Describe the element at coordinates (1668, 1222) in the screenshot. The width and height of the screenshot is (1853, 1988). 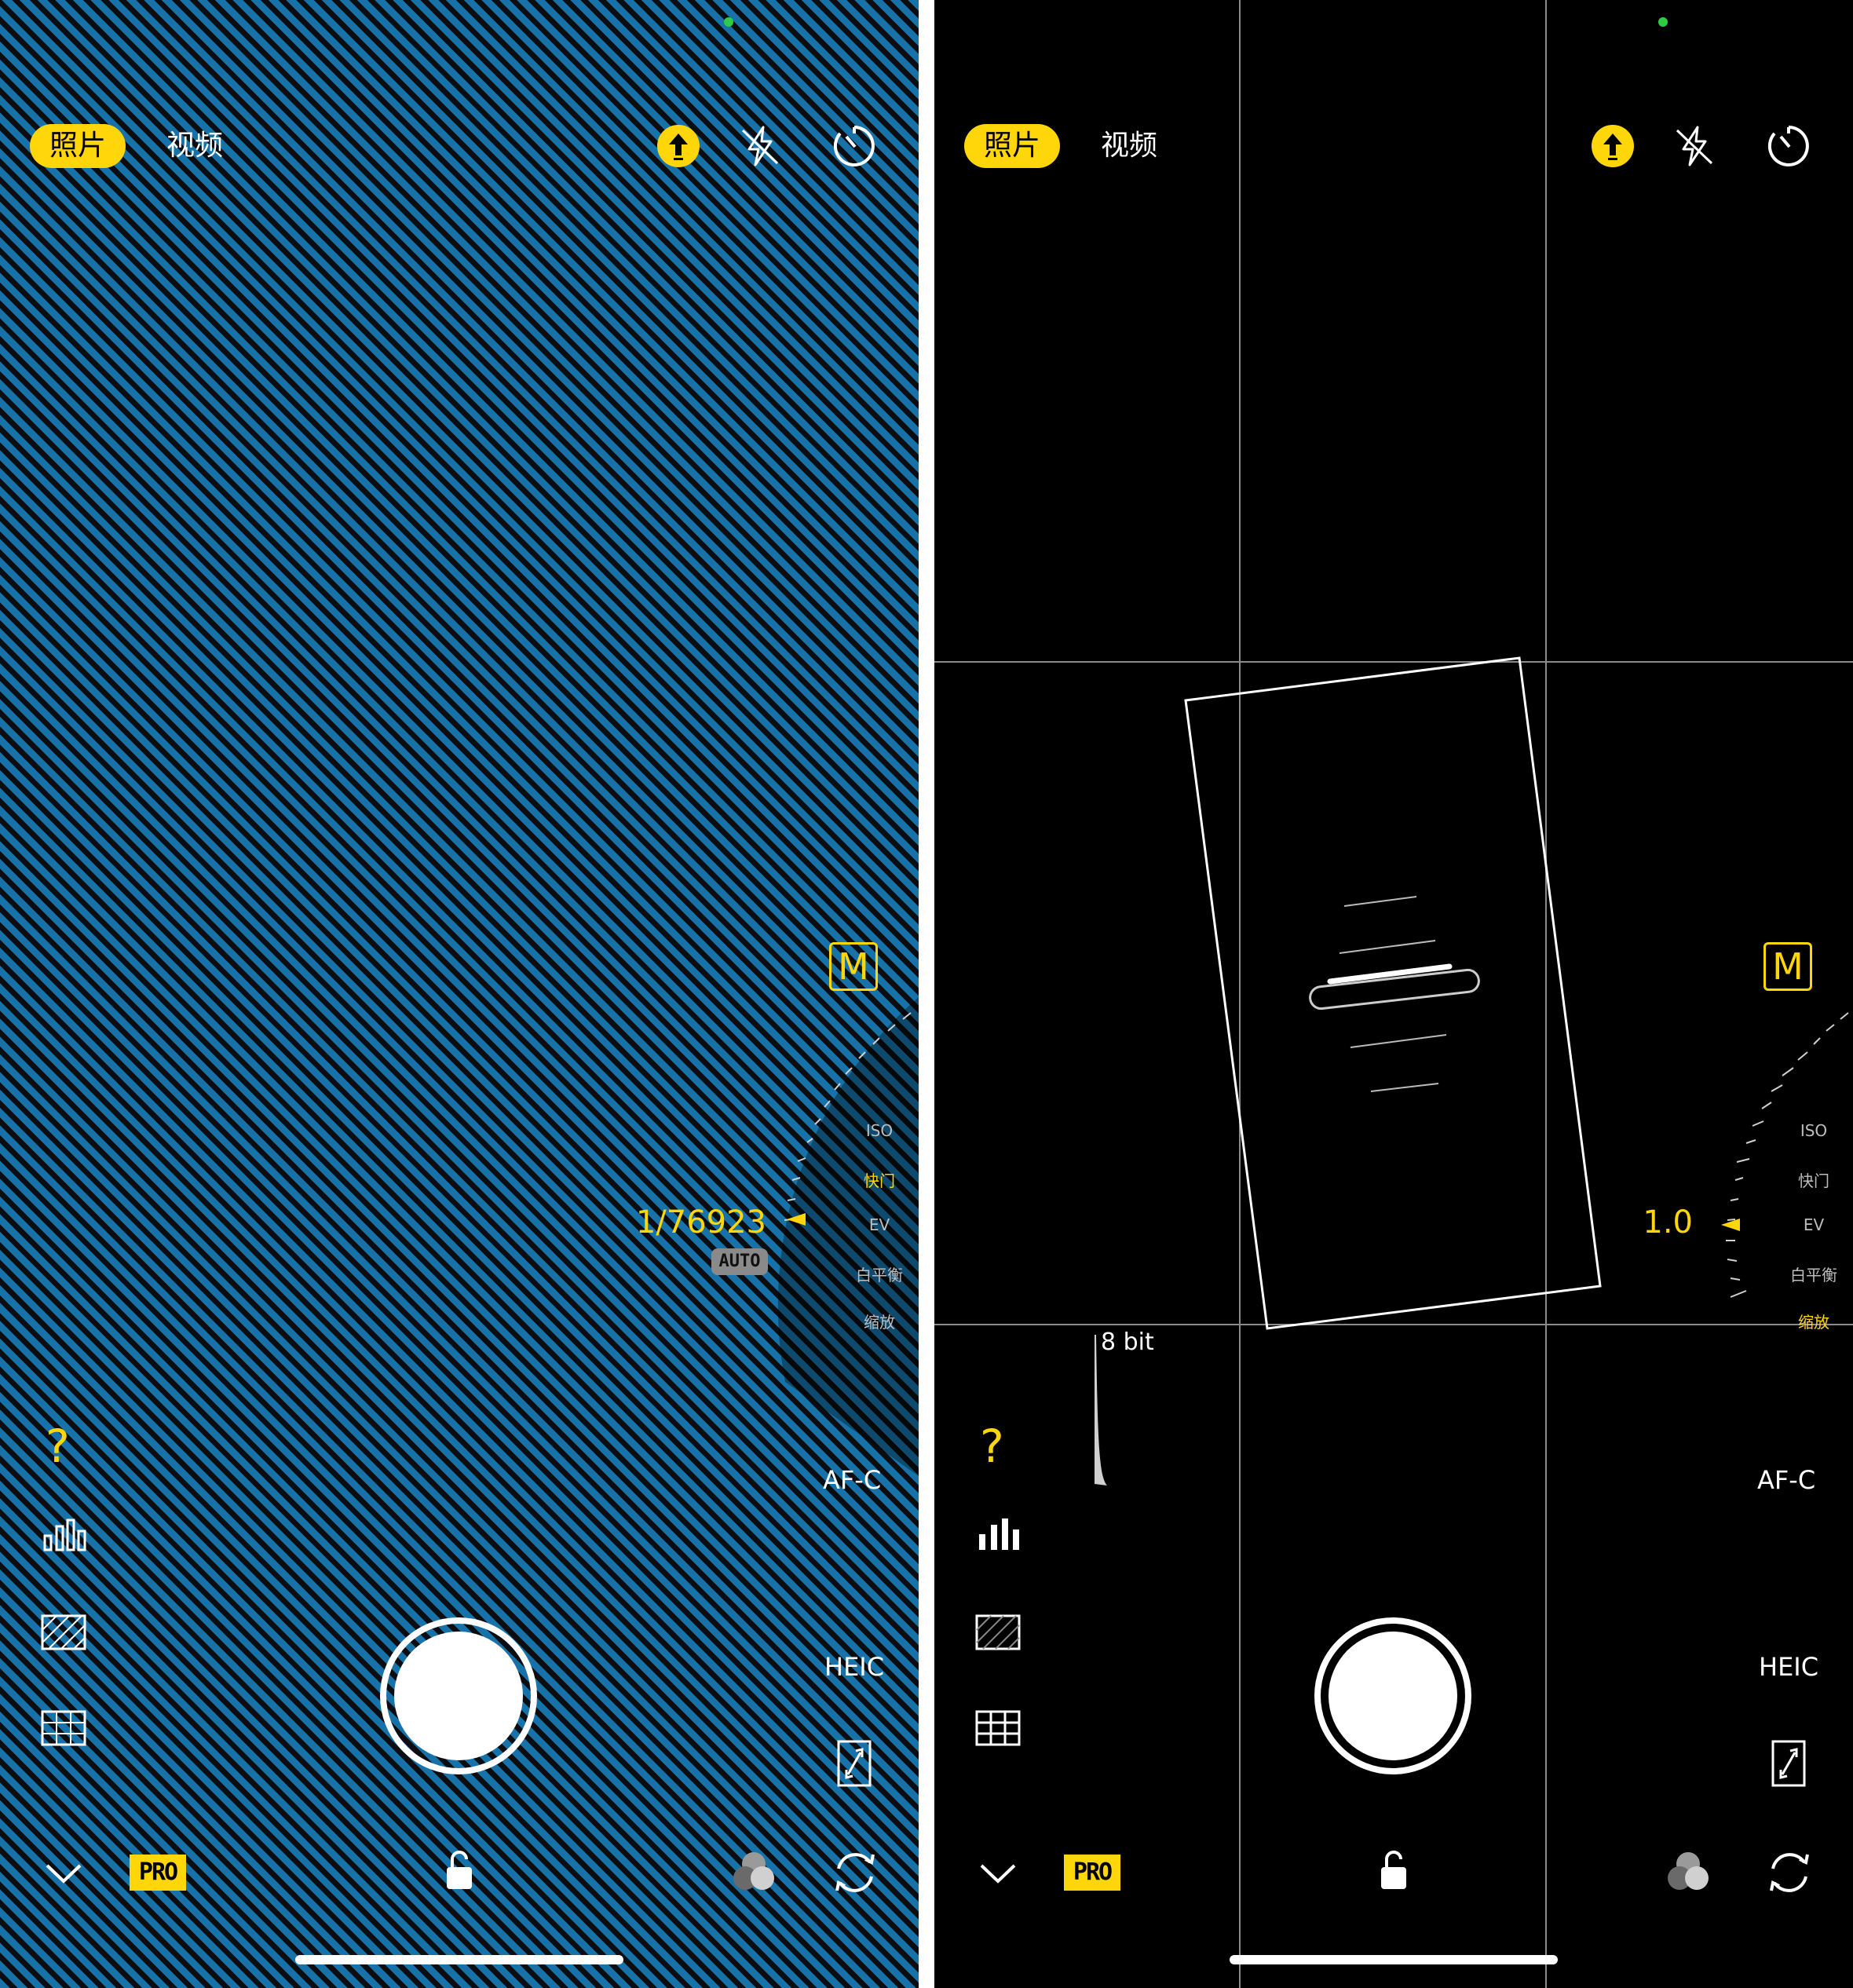
I see `zoom-value: 1.0` at that location.